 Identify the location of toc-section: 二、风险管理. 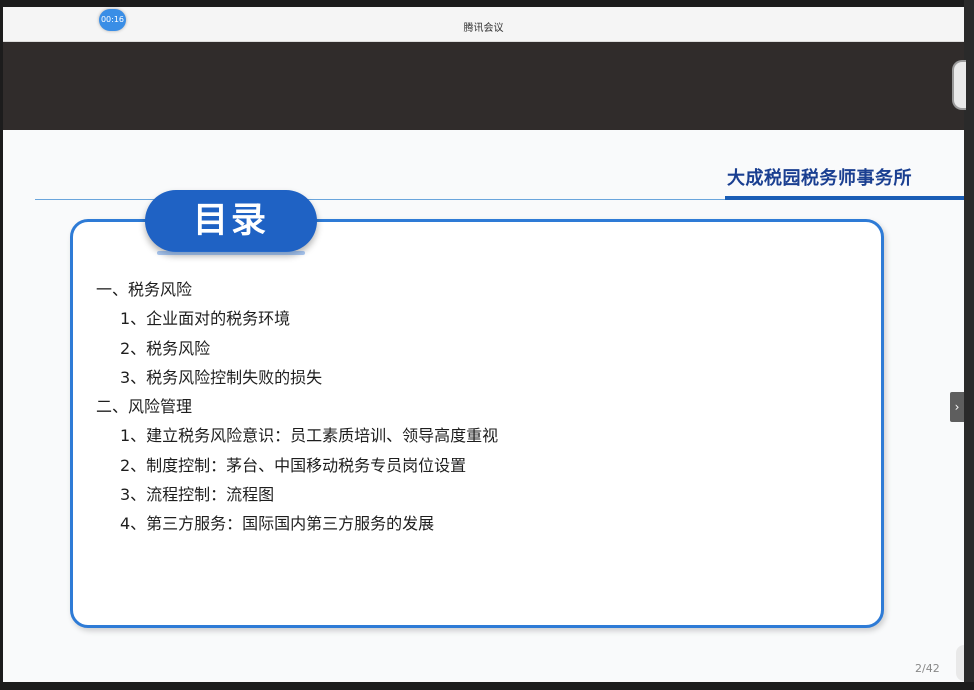
(144, 407).